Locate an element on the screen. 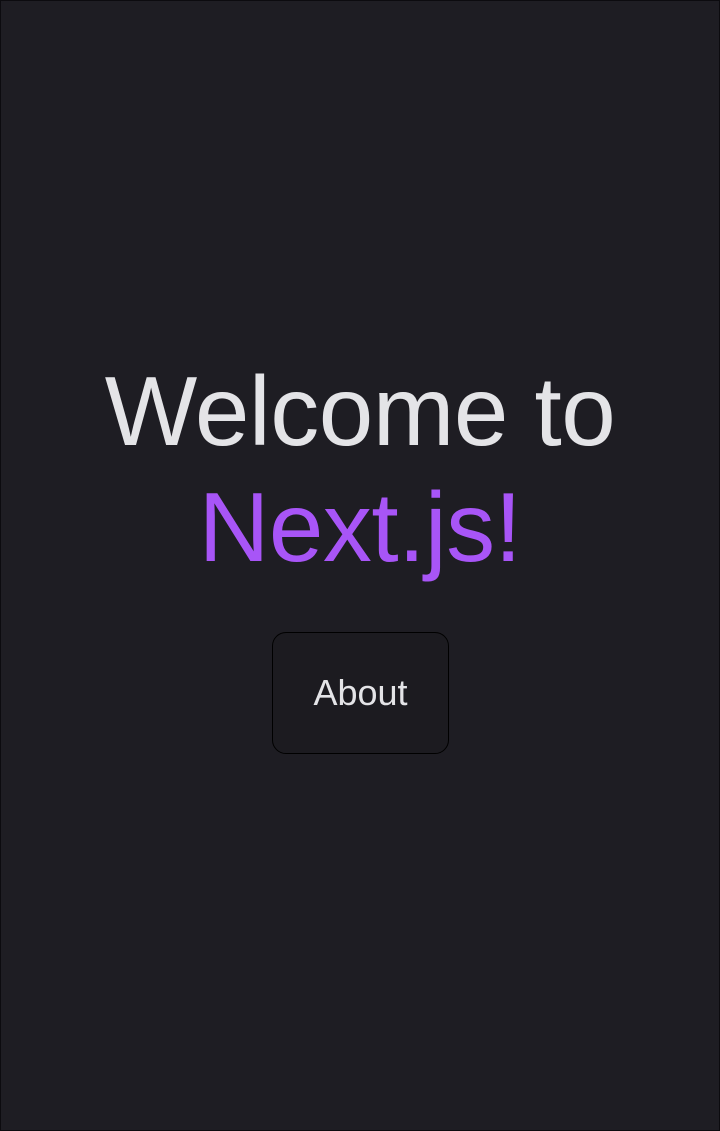 The image size is (720, 1131). title-brand-text: Next.js! is located at coordinates (360, 527).